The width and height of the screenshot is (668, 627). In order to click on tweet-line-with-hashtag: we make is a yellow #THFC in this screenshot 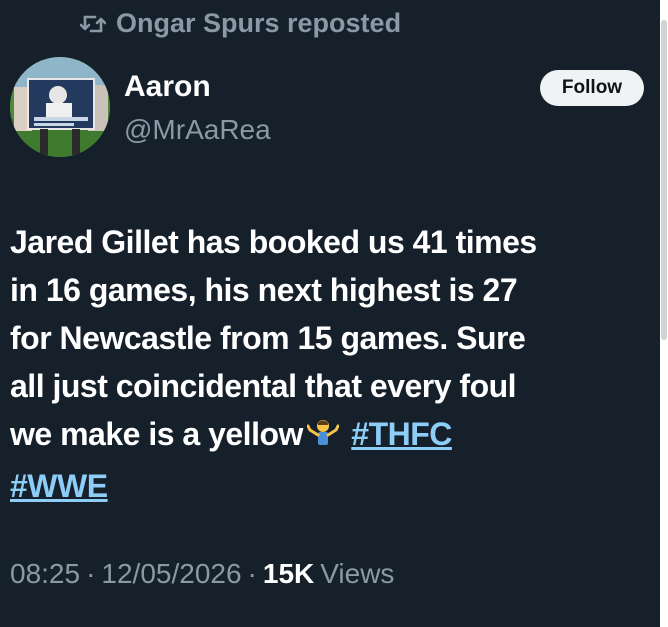, I will do `click(330, 436)`.